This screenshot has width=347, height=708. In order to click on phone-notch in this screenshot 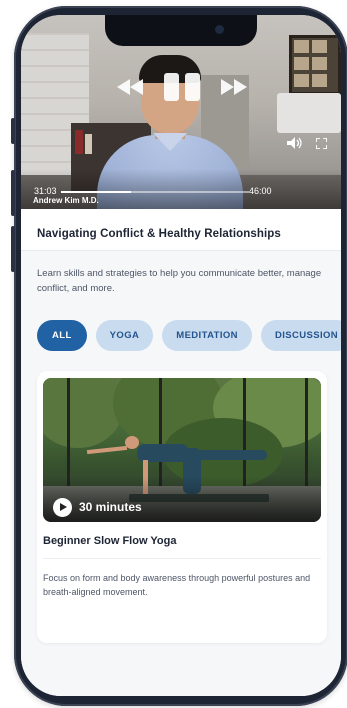, I will do `click(181, 30)`.